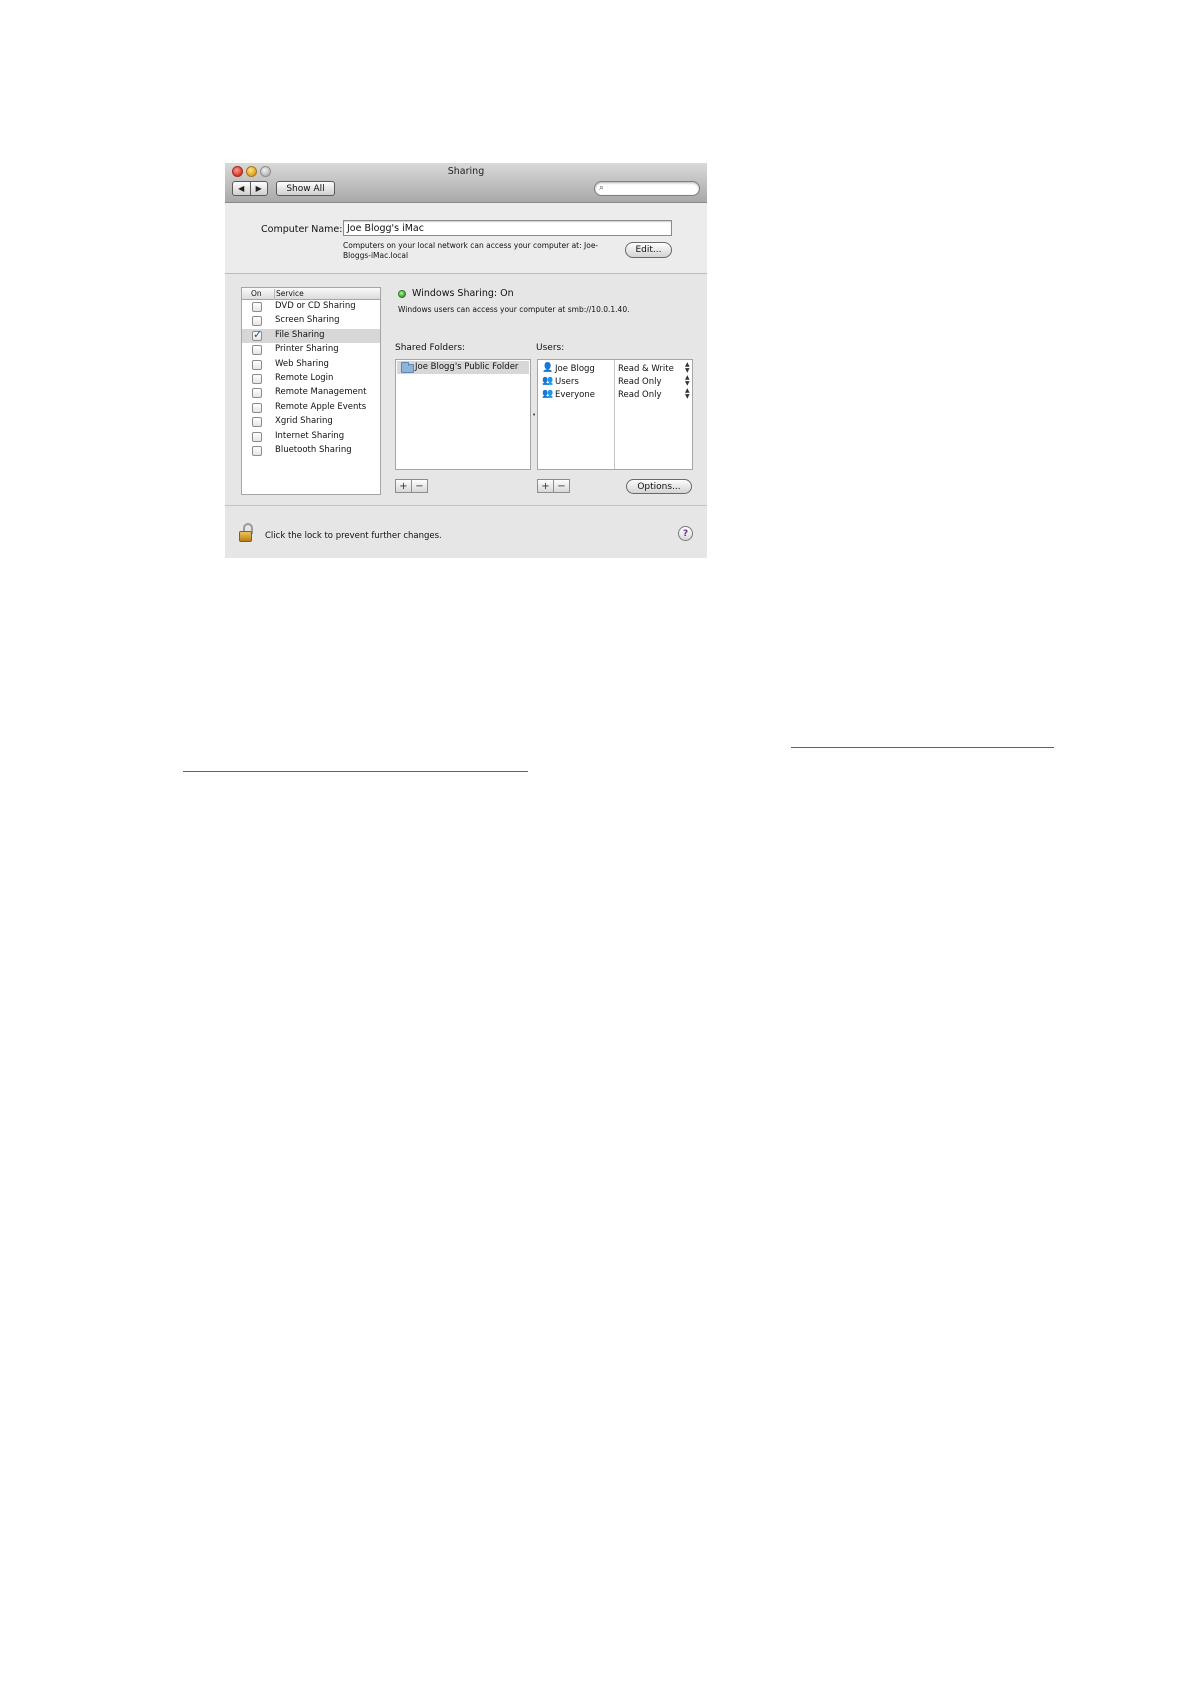  What do you see at coordinates (311, 294) in the screenshot?
I see `service-list-header: On Service` at bounding box center [311, 294].